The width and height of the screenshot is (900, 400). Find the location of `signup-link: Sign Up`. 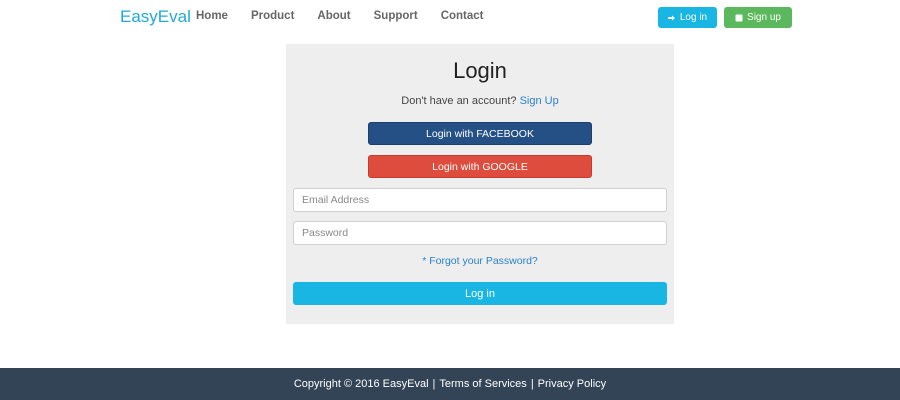

signup-link: Sign Up is located at coordinates (539, 101).